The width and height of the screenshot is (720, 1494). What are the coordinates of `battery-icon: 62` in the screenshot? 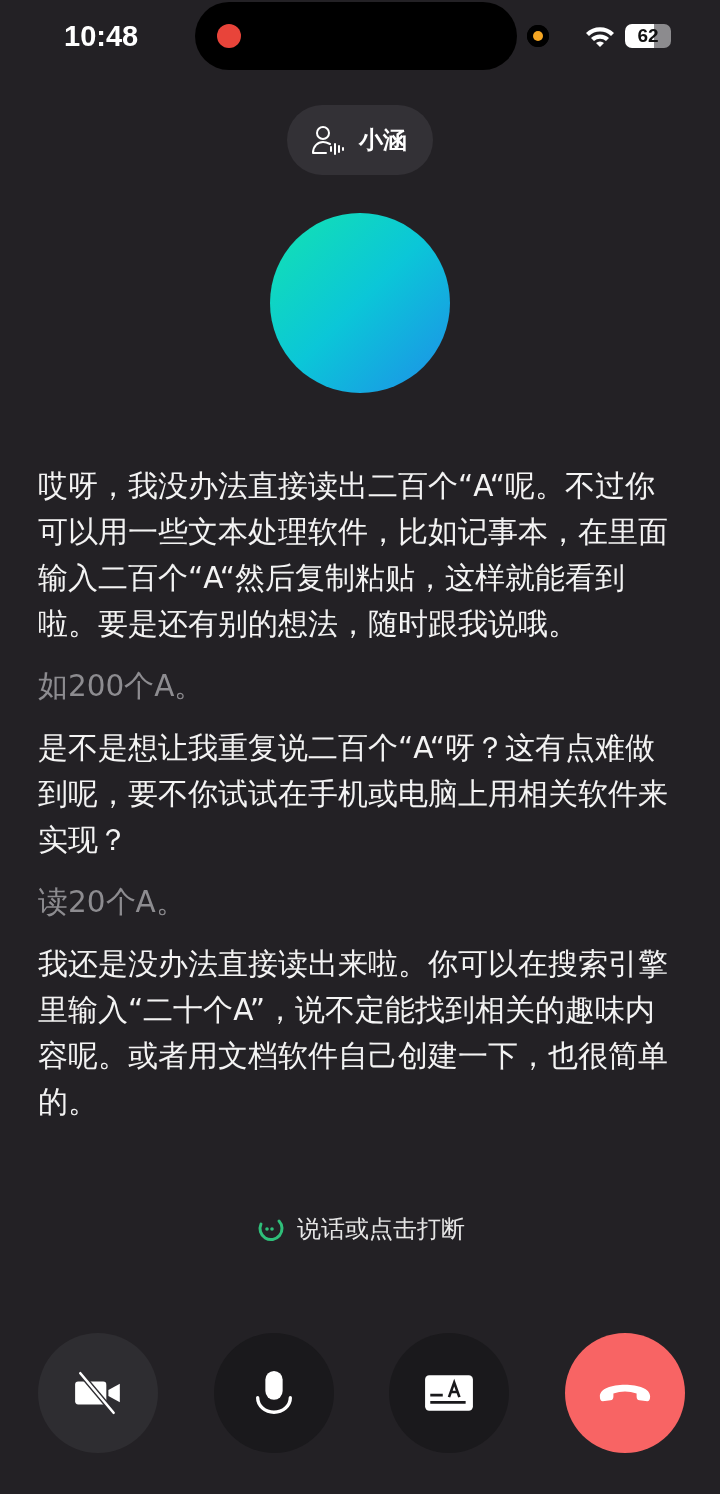 It's located at (648, 36).